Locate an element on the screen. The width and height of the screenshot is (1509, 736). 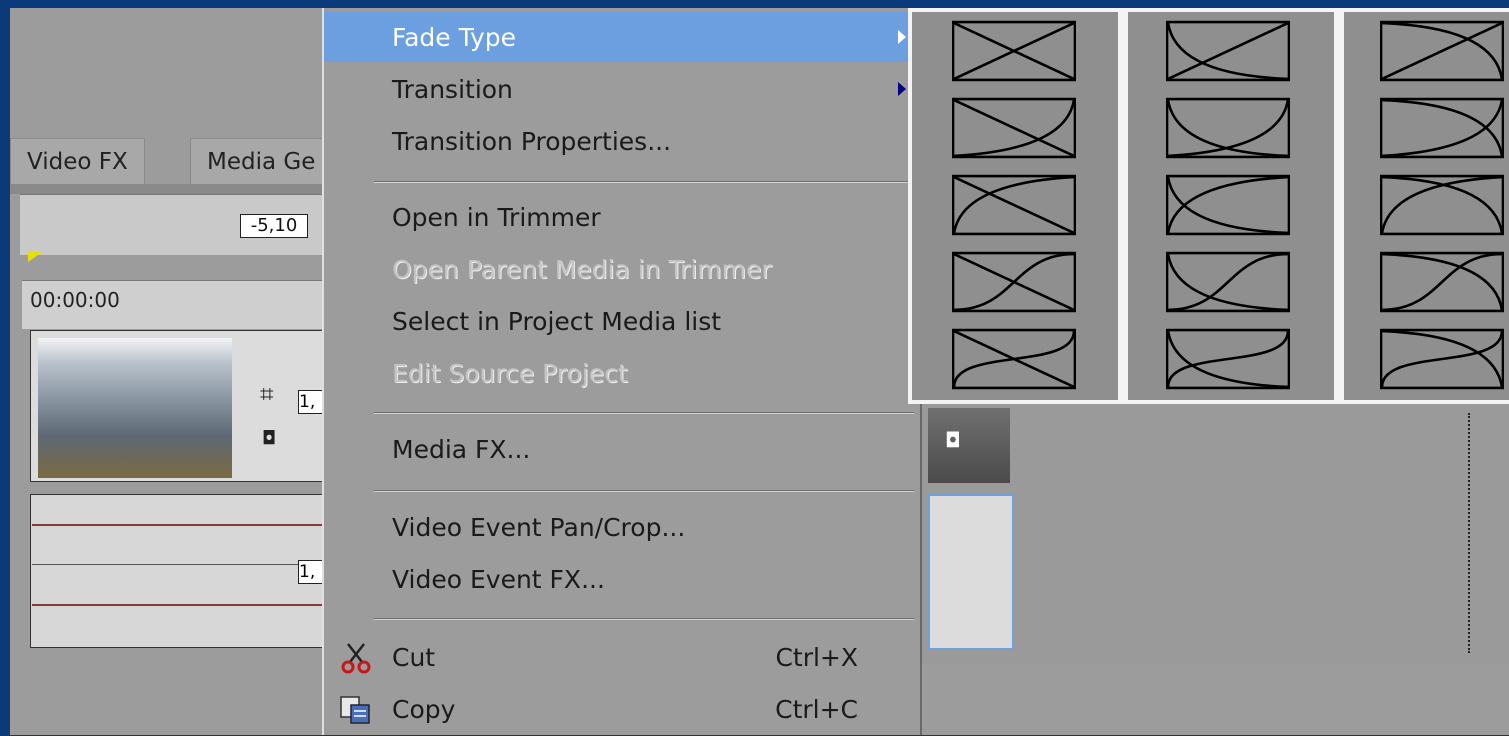
audio-event is located at coordinates (181, 571).